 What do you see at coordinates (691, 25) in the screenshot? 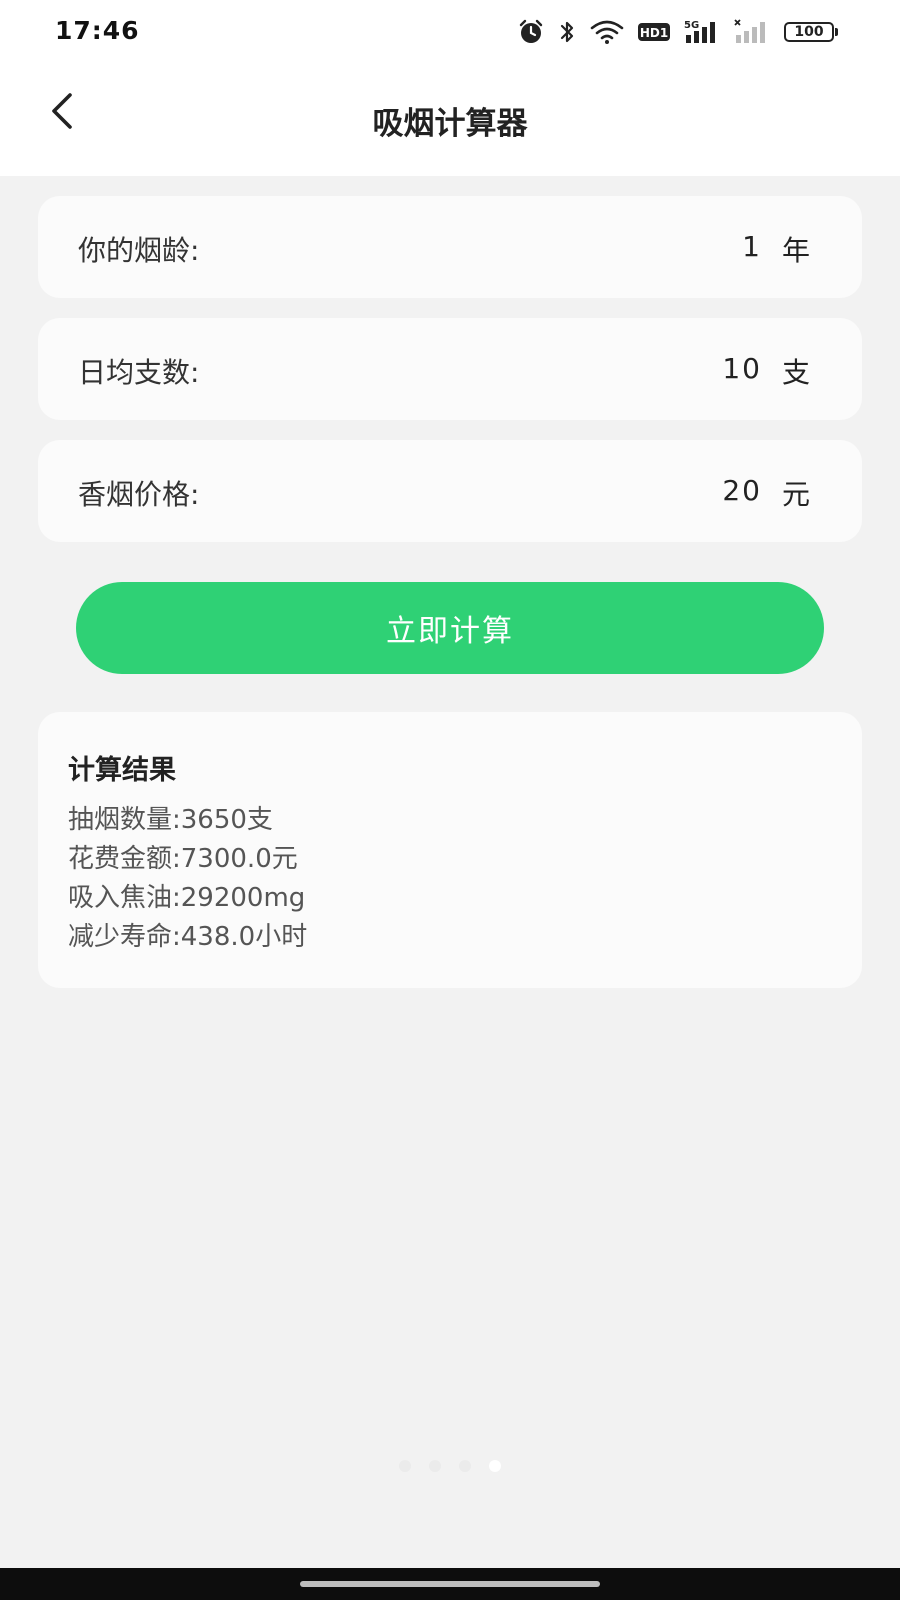
I see `svg-text: 5G` at bounding box center [691, 25].